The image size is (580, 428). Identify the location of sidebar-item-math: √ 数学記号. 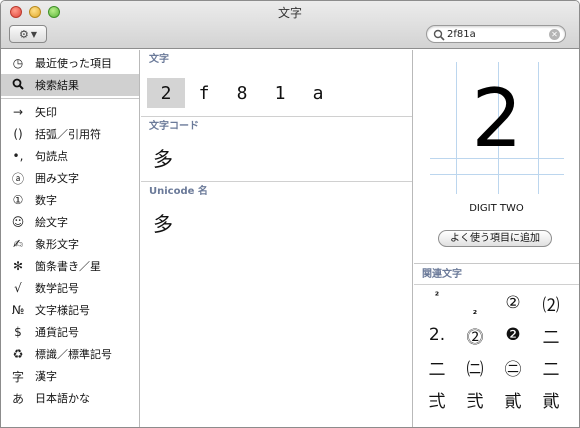
(70, 288).